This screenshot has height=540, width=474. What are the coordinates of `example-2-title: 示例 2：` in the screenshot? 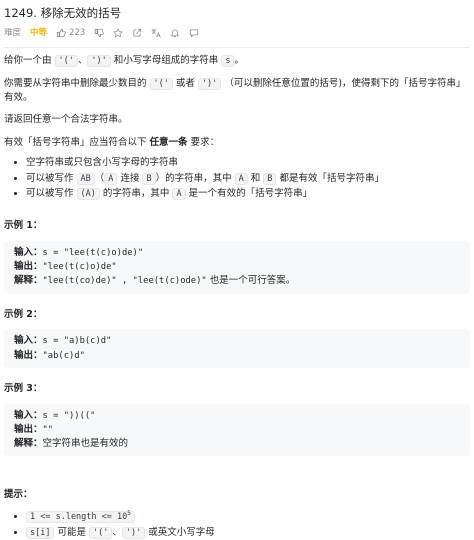 It's located at (23, 314).